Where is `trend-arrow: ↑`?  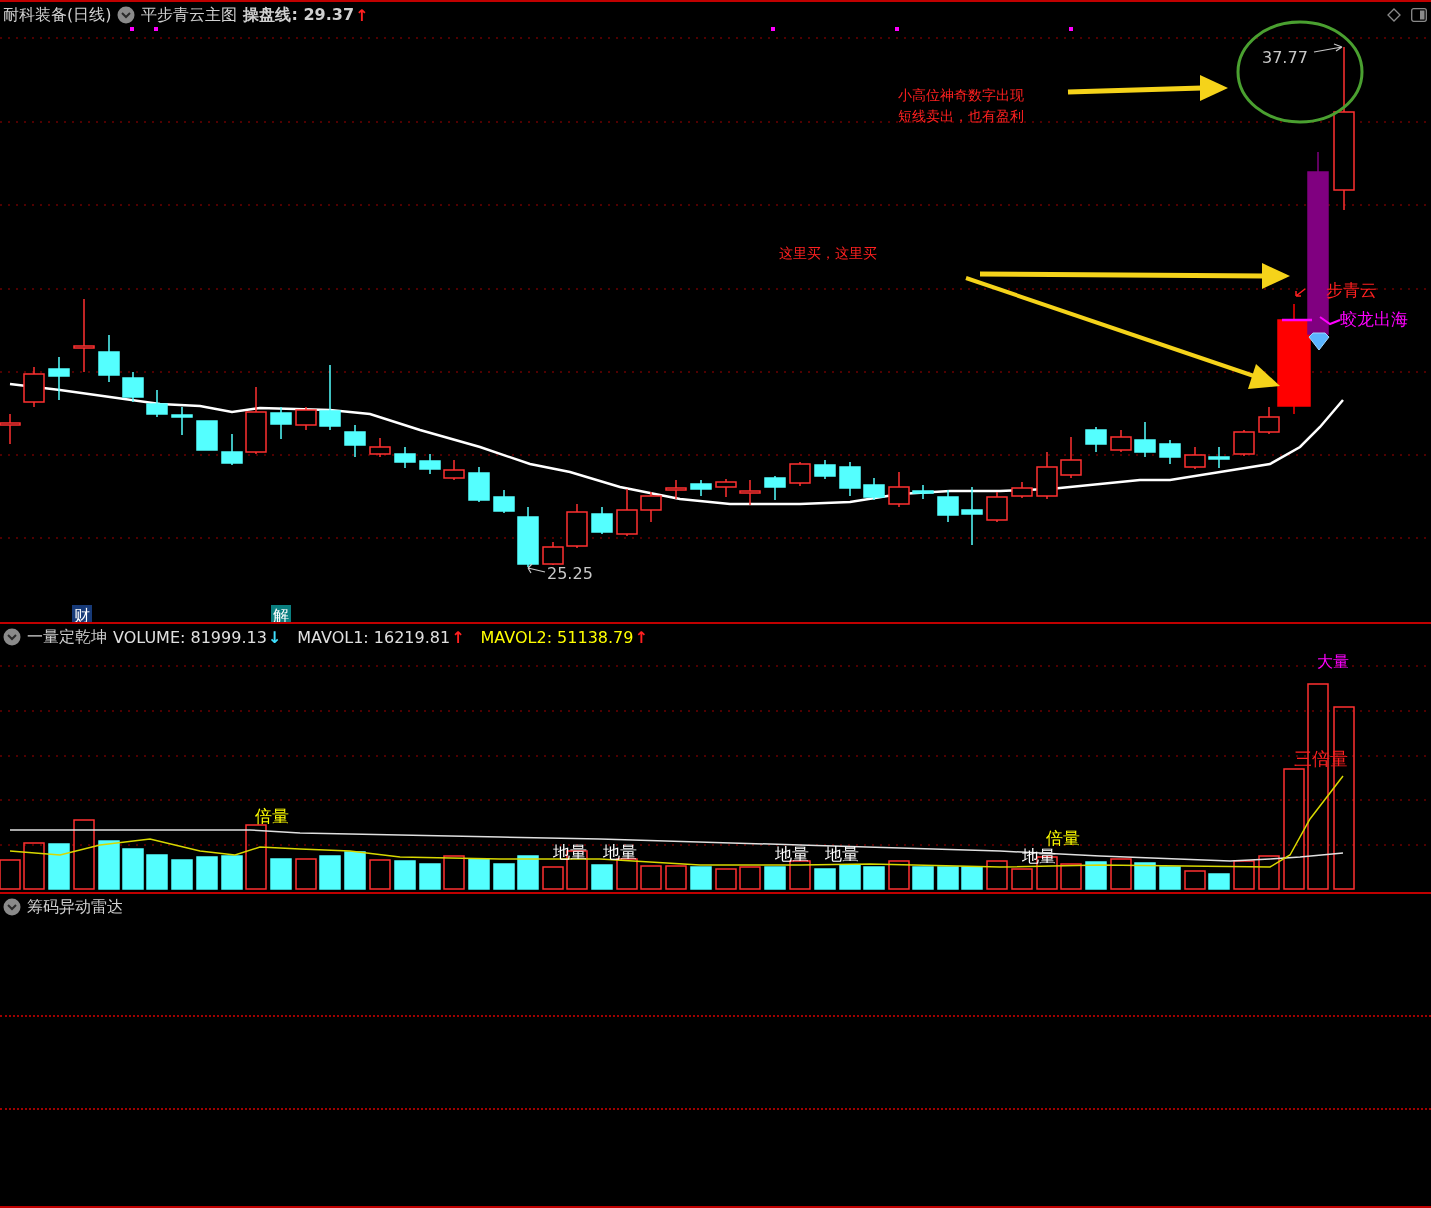 trend-arrow: ↑ is located at coordinates (362, 15).